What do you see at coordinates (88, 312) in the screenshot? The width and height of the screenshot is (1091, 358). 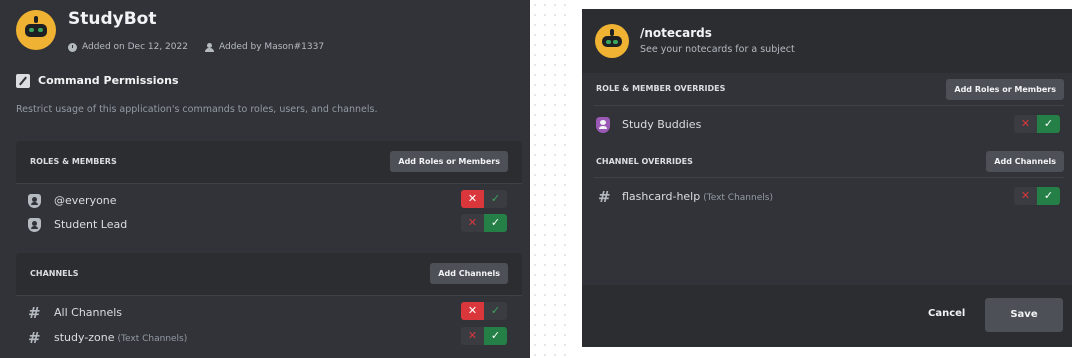 I see `channel-name: All Channels` at bounding box center [88, 312].